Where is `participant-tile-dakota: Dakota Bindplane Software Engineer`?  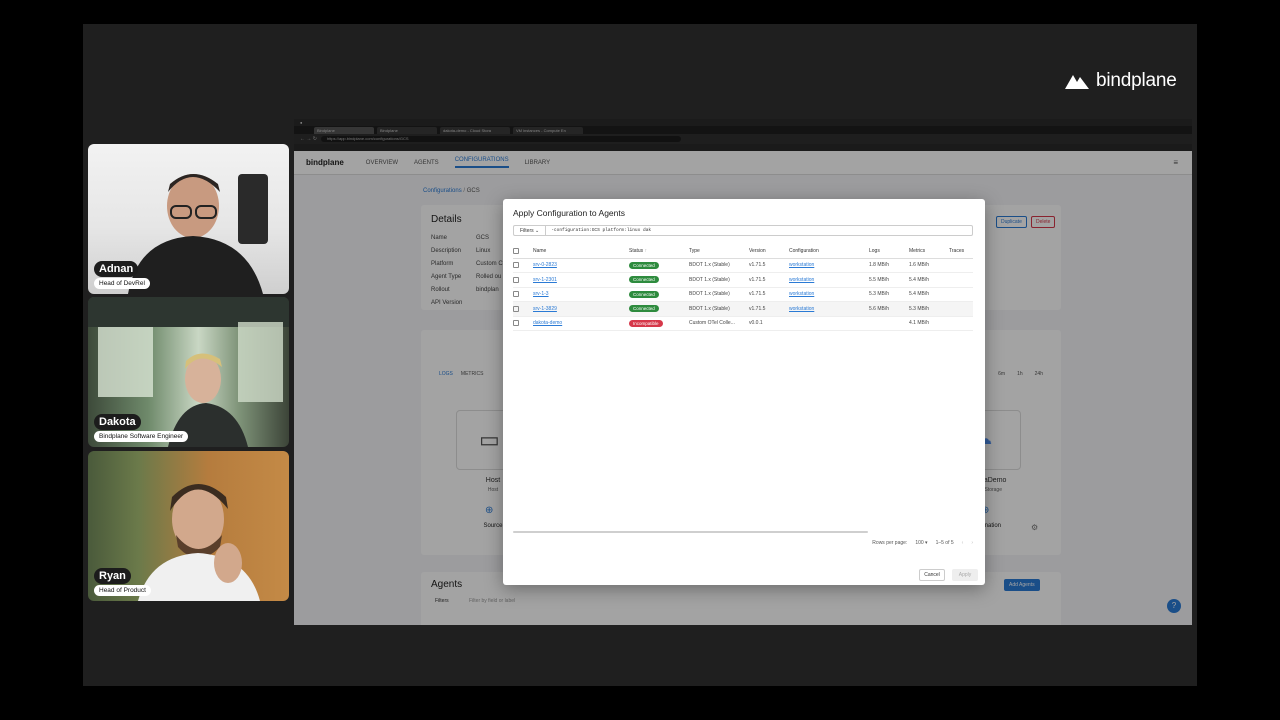
participant-tile-dakota: Dakota Bindplane Software Engineer is located at coordinates (188, 372).